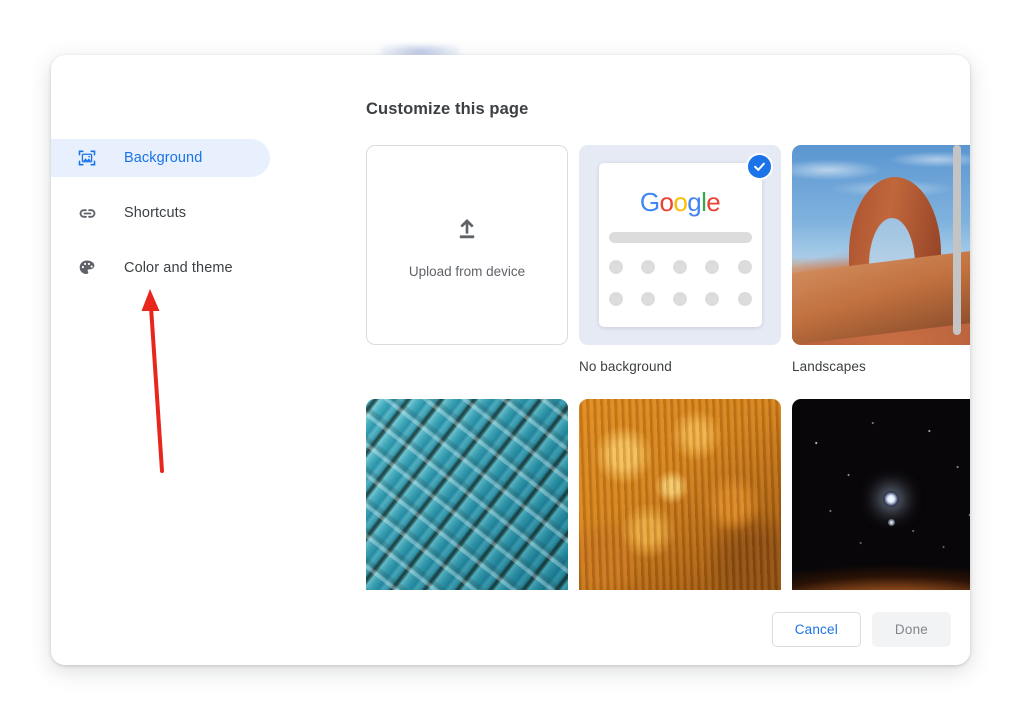 Image resolution: width=1024 pixels, height=724 pixels. What do you see at coordinates (816, 629) in the screenshot?
I see `cancel-button: Cancel` at bounding box center [816, 629].